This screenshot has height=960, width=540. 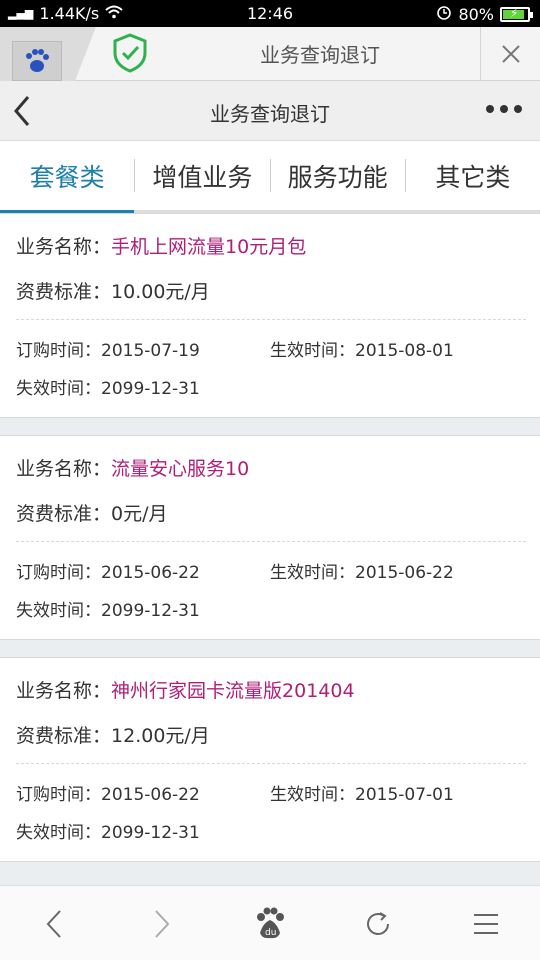 What do you see at coordinates (270, 177) in the screenshot?
I see `category-tabs: 套餐类 增值业务 服务功能 其它类` at bounding box center [270, 177].